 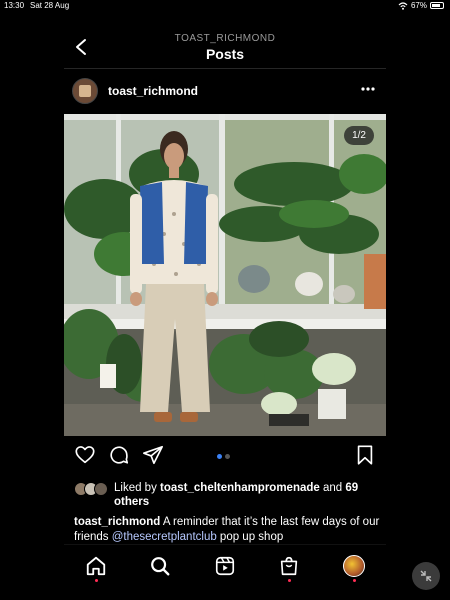 What do you see at coordinates (289, 566) in the screenshot?
I see `shop-bag-icon` at bounding box center [289, 566].